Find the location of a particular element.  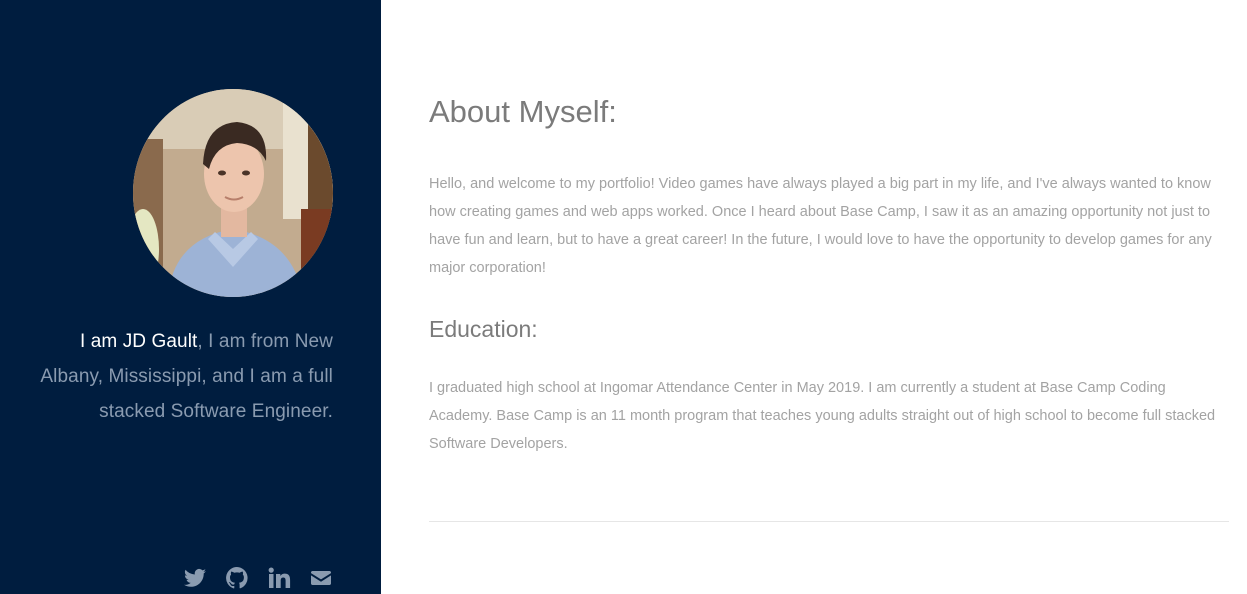

github-icon is located at coordinates (237, 578).